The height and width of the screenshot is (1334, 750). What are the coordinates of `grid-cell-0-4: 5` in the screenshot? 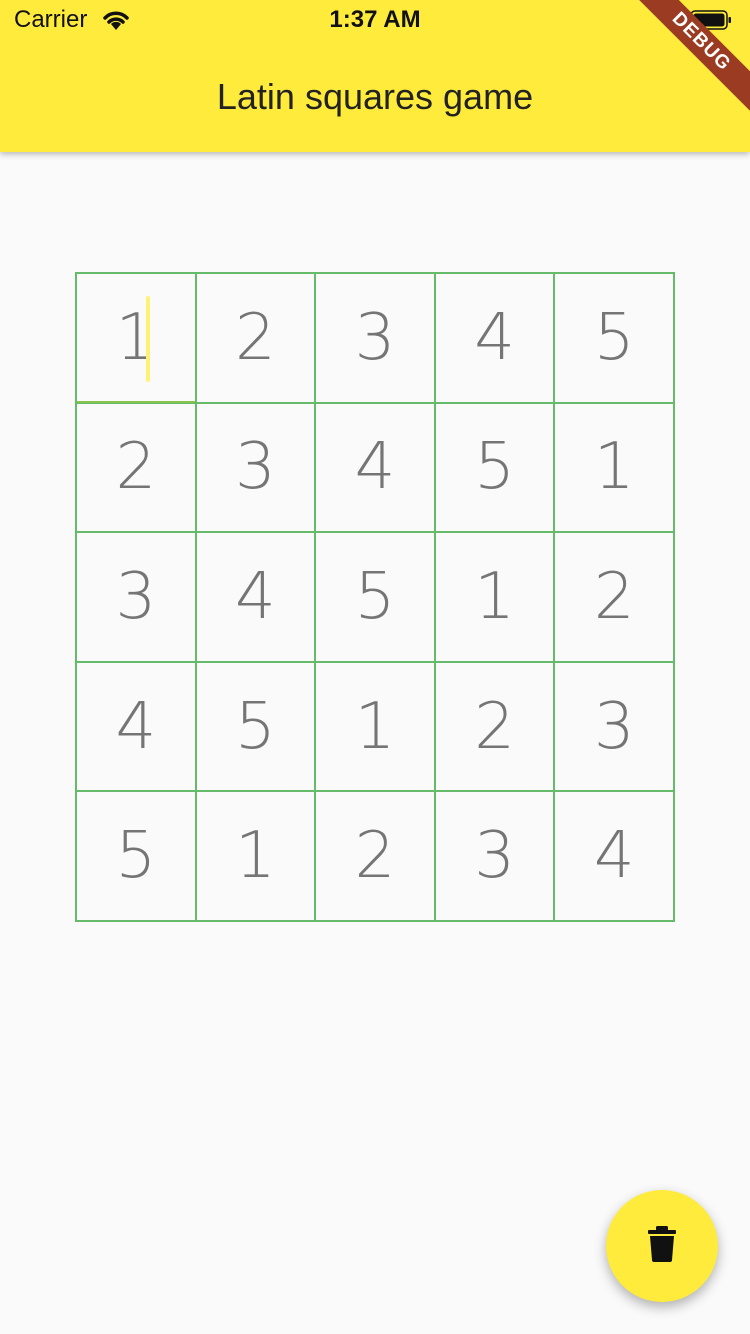 It's located at (614, 338).